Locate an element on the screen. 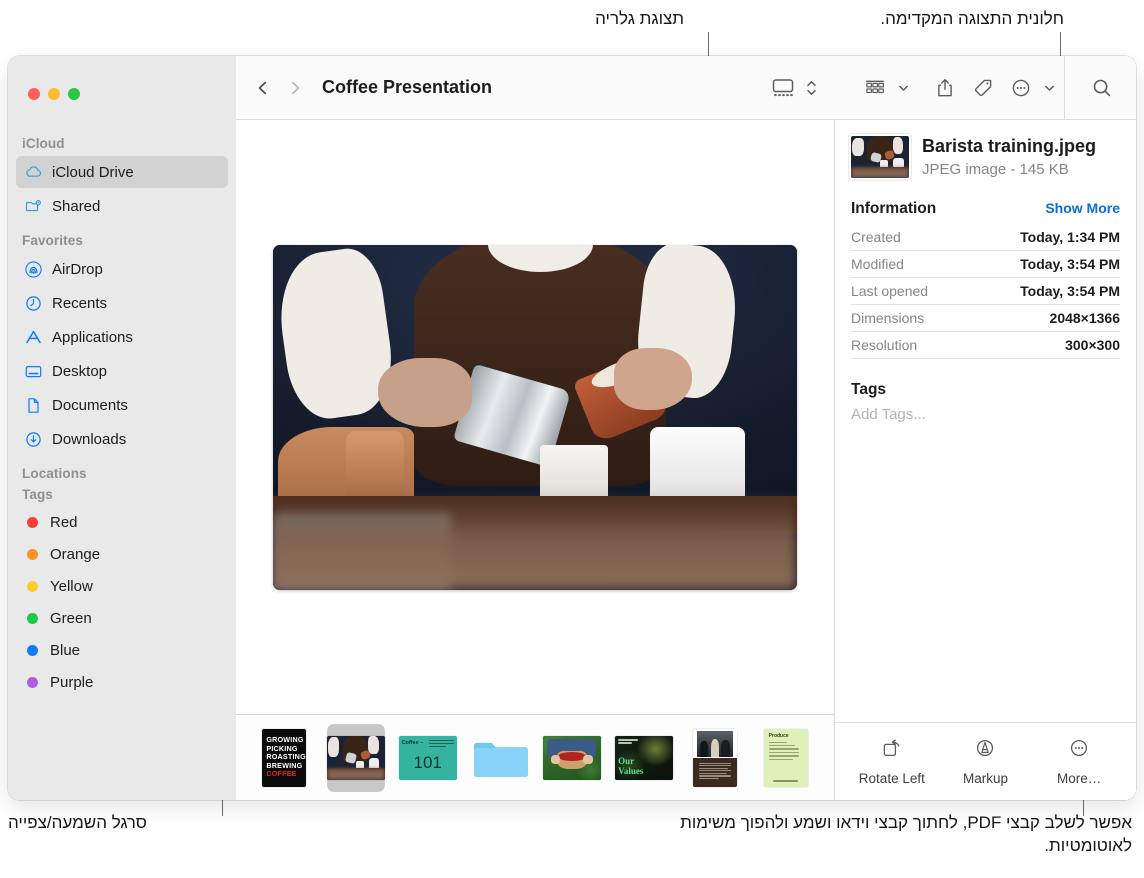  filmstrip-item-barista-training is located at coordinates (355, 757).